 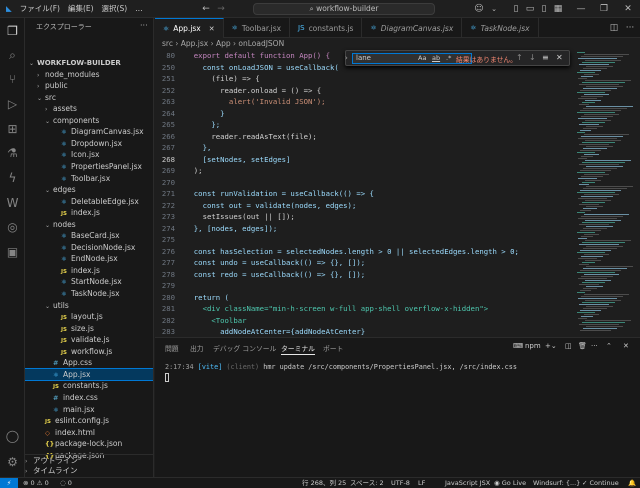 What do you see at coordinates (582, 346) in the screenshot?
I see `kill-terminal-icon: 🗑` at bounding box center [582, 346].